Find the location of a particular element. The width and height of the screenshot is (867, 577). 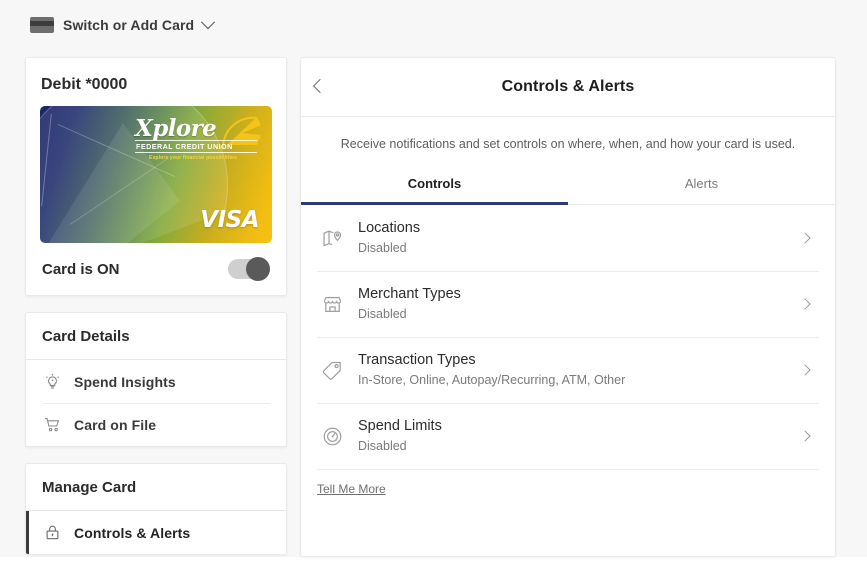

sidebar-item-controls-and-alerts: Controls & Alerts is located at coordinates (156, 532).